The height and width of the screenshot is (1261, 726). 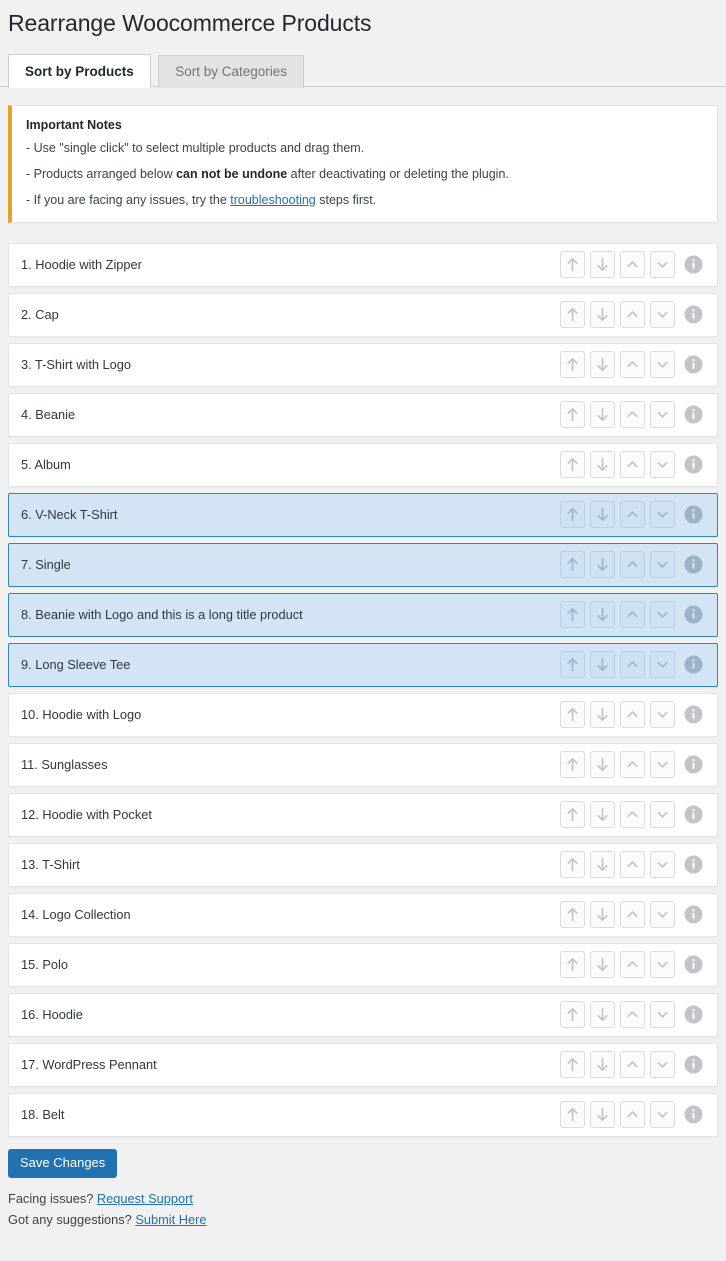 What do you see at coordinates (363, 964) in the screenshot?
I see `product-row: 15. Polo` at bounding box center [363, 964].